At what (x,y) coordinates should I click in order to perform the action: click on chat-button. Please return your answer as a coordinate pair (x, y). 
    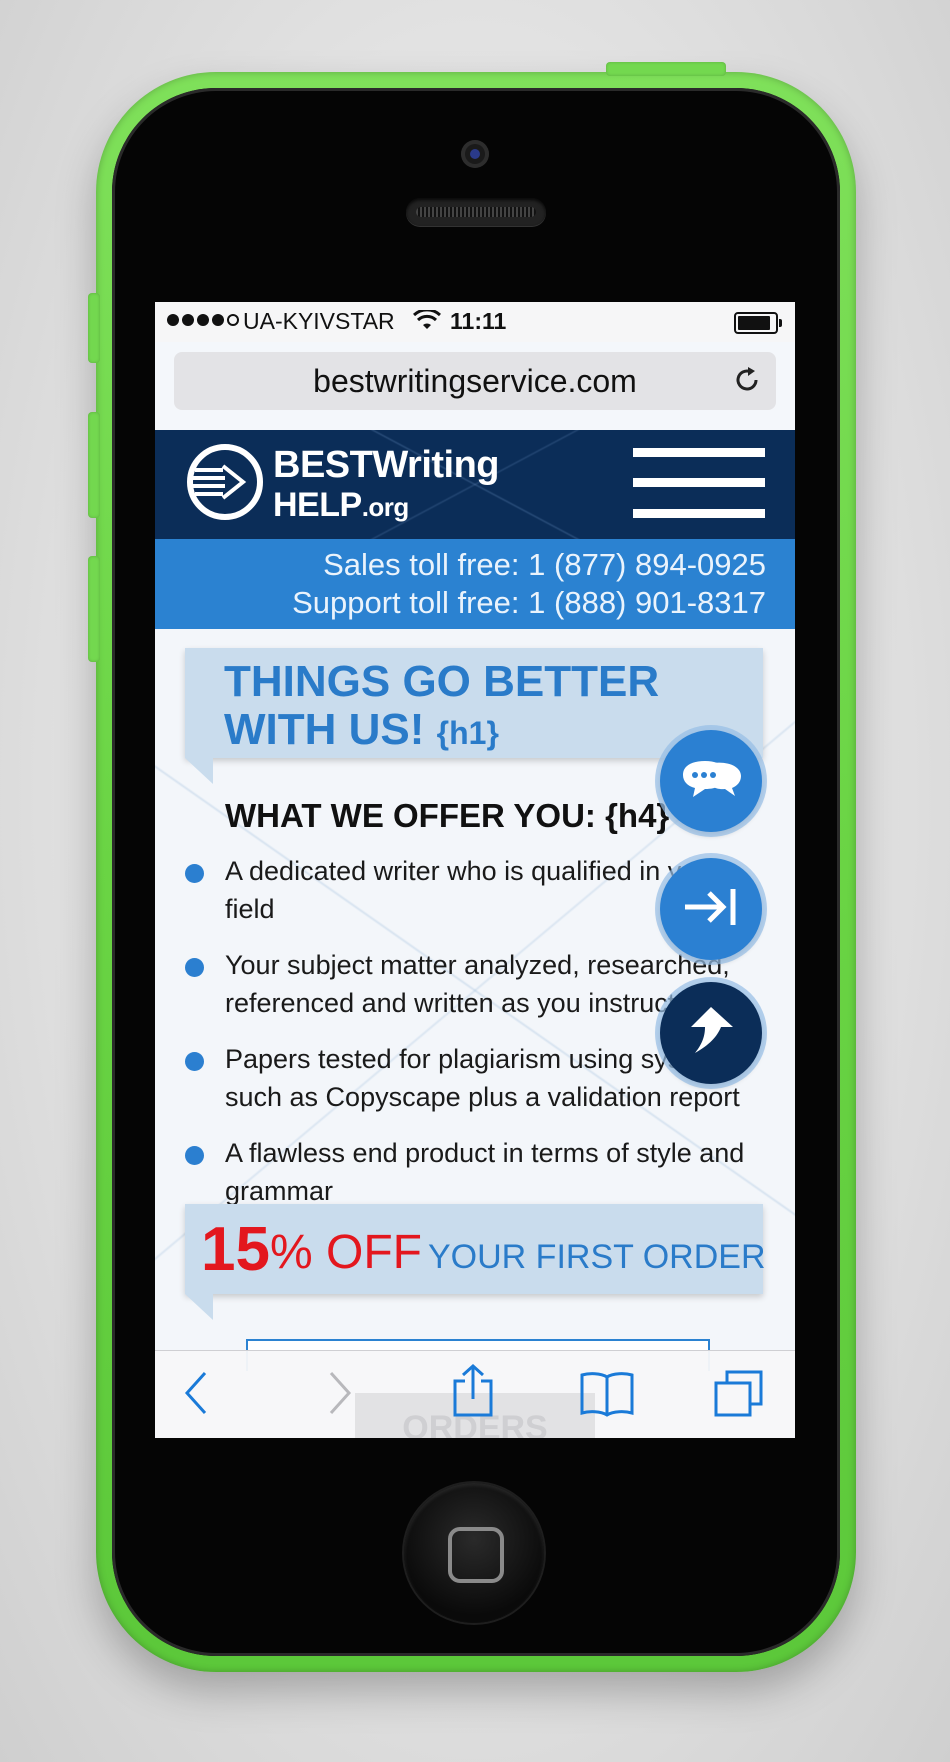
    Looking at the image, I should click on (711, 781).